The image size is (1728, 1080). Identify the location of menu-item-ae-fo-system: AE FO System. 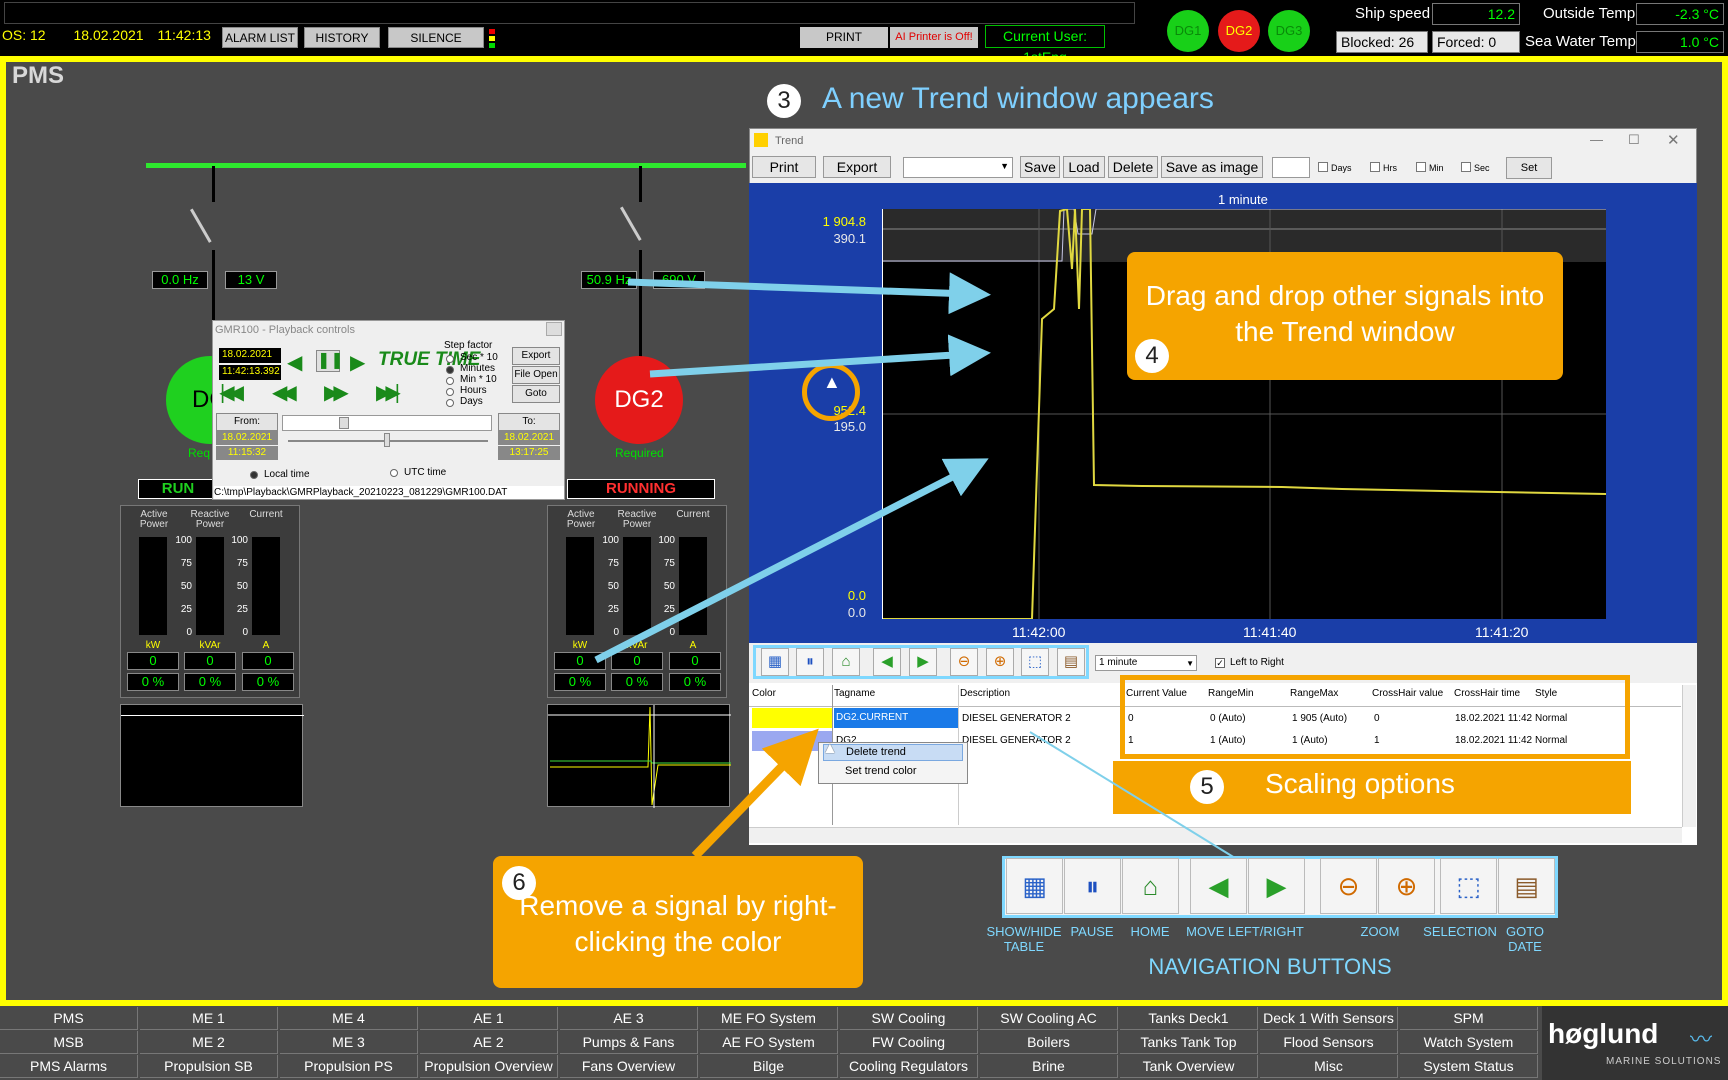
(769, 1042).